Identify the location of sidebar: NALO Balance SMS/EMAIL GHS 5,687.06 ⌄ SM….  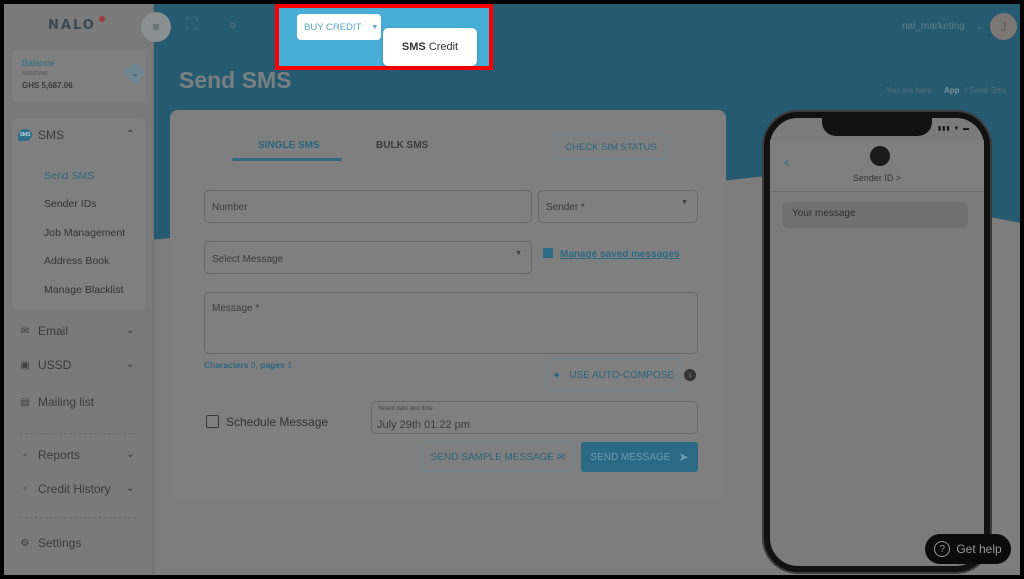
(79, 289).